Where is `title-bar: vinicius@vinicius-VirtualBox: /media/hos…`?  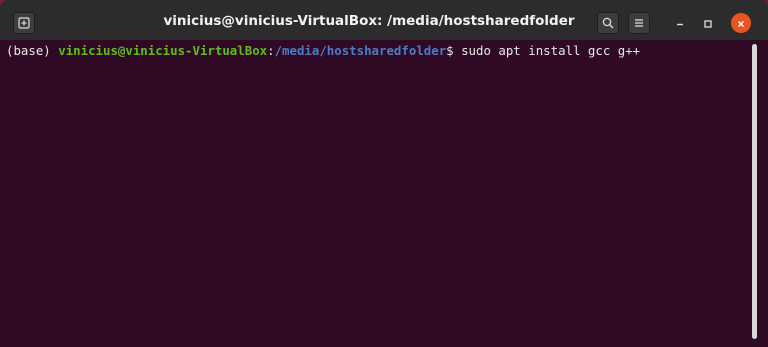
title-bar: vinicius@vinicius-VirtualBox: /media/hos… is located at coordinates (384, 20).